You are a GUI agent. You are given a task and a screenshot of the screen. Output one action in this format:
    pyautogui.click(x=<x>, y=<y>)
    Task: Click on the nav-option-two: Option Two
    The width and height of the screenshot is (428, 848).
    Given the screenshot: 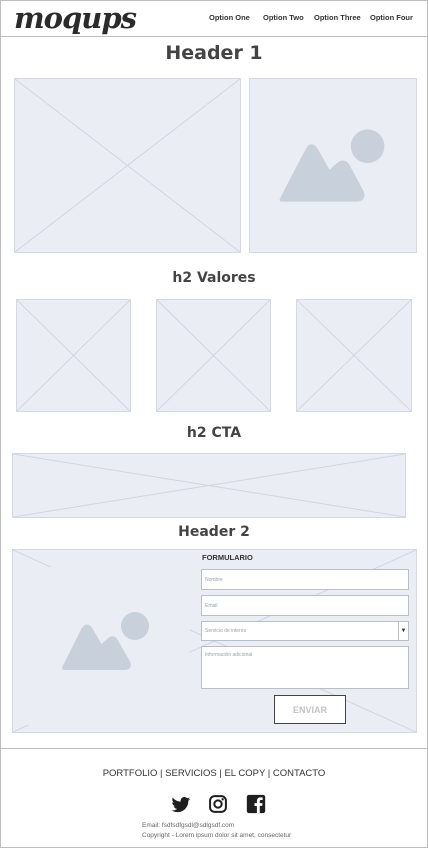 What is the action you would take?
    pyautogui.click(x=283, y=17)
    